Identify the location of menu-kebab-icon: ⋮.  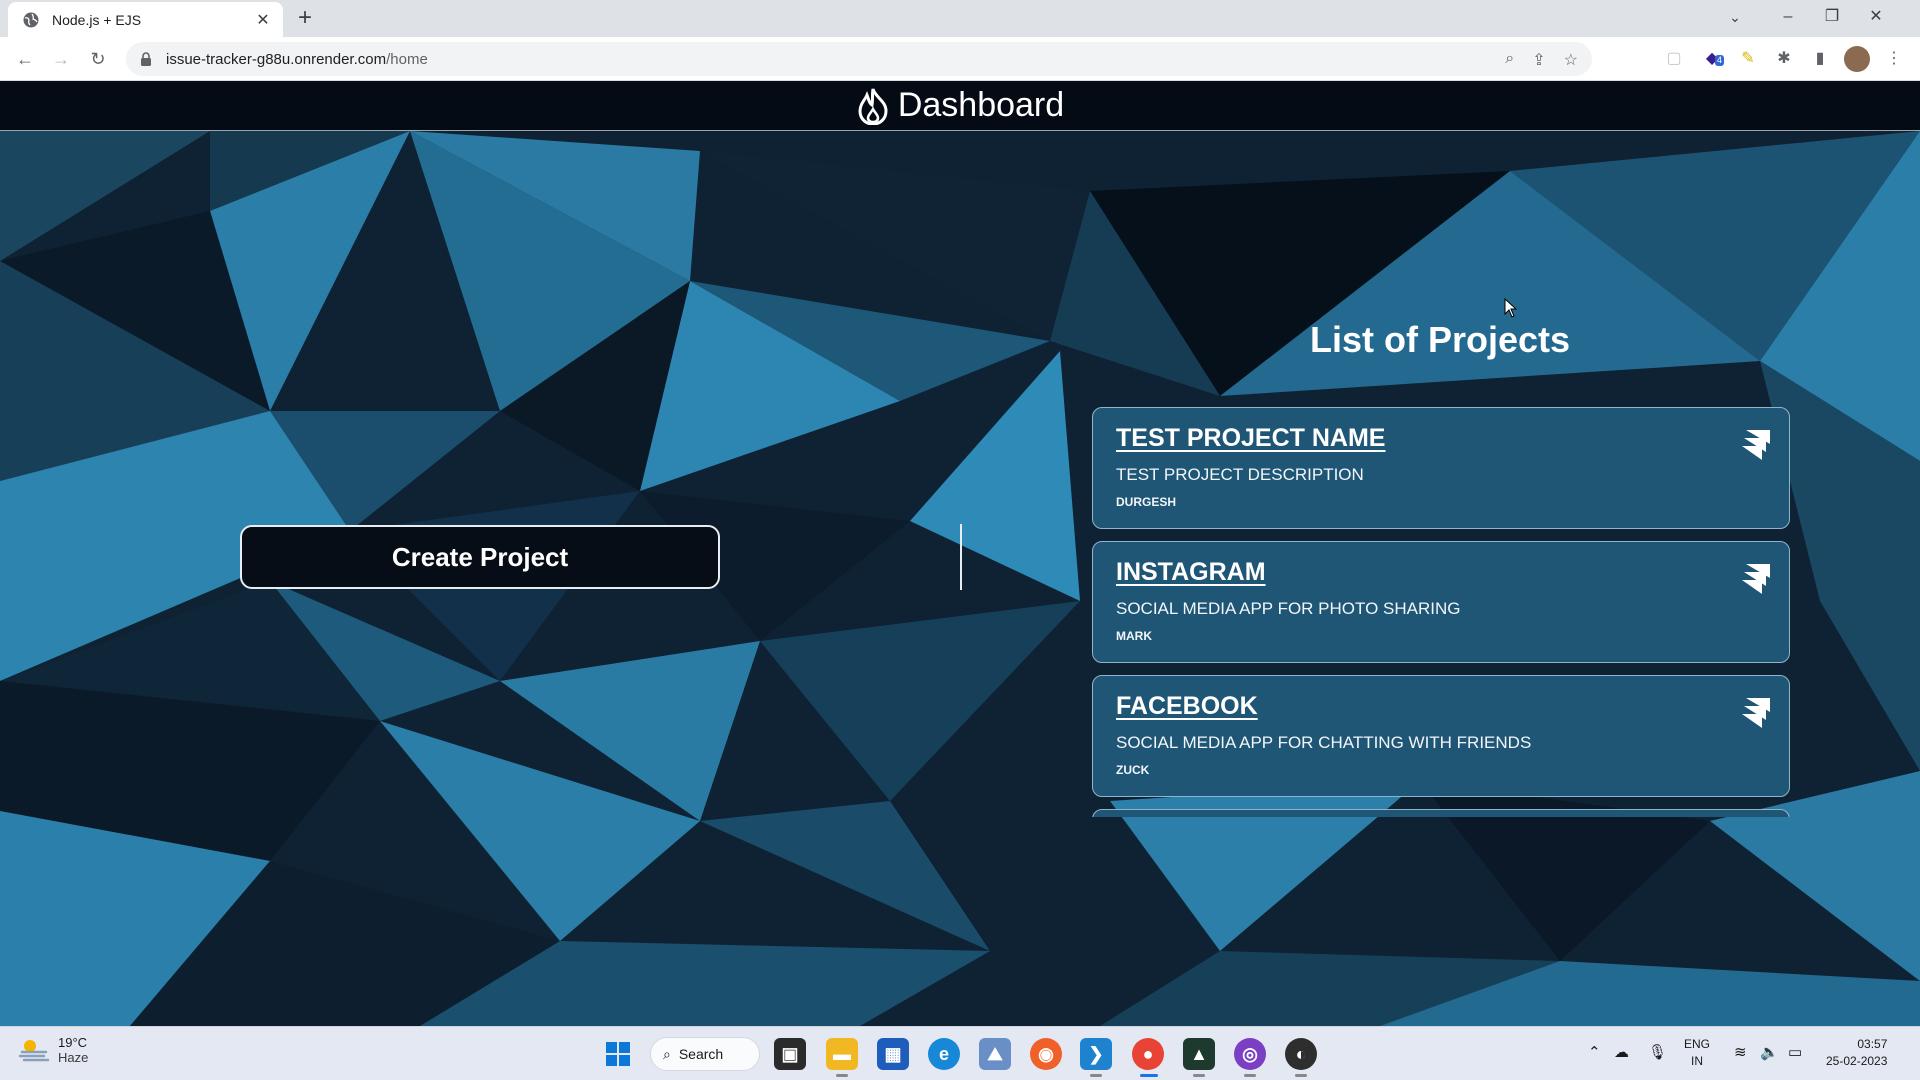
(1894, 59).